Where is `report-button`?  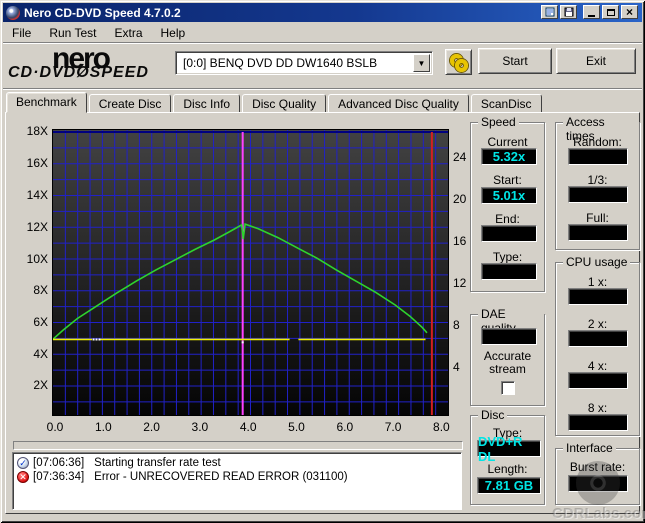 report-button is located at coordinates (549, 12).